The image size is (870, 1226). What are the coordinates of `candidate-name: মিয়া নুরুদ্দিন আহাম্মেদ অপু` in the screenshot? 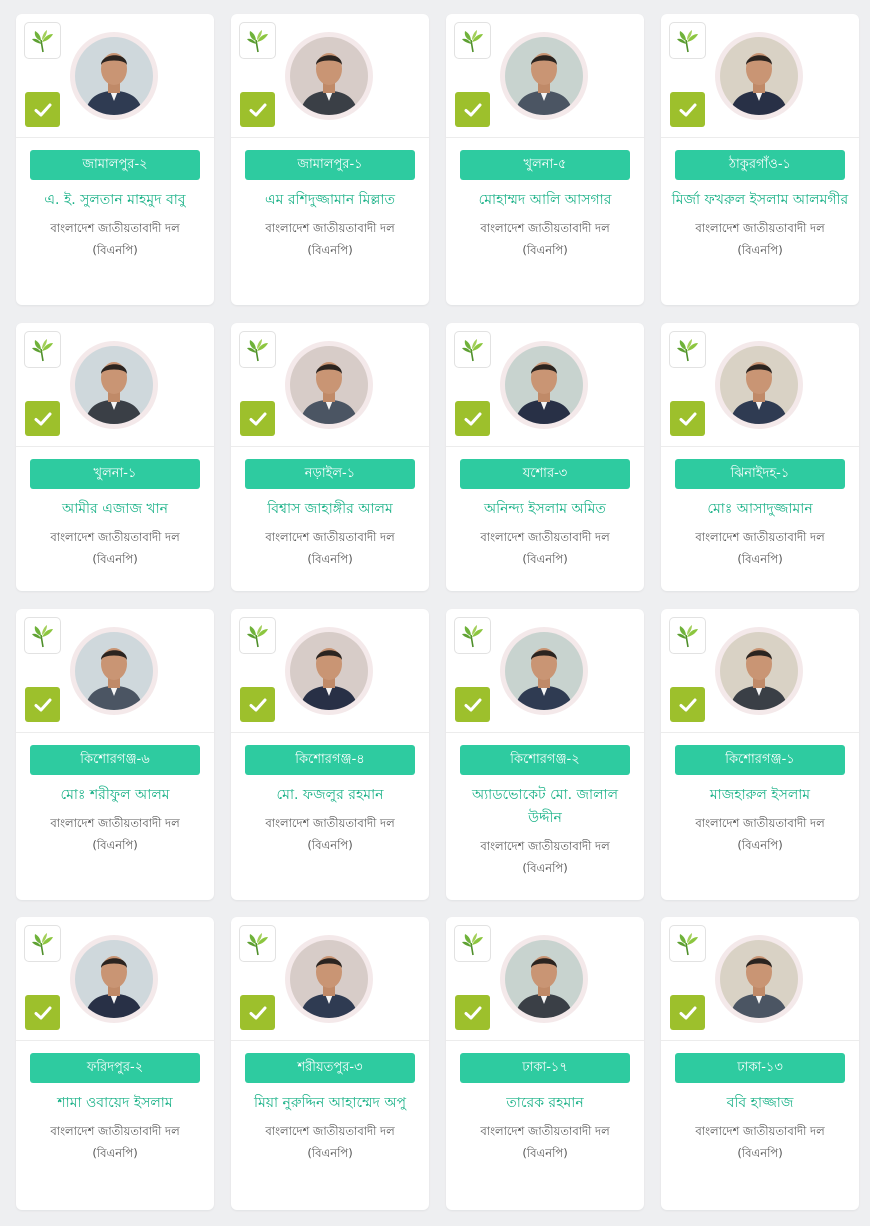 It's located at (330, 1103).